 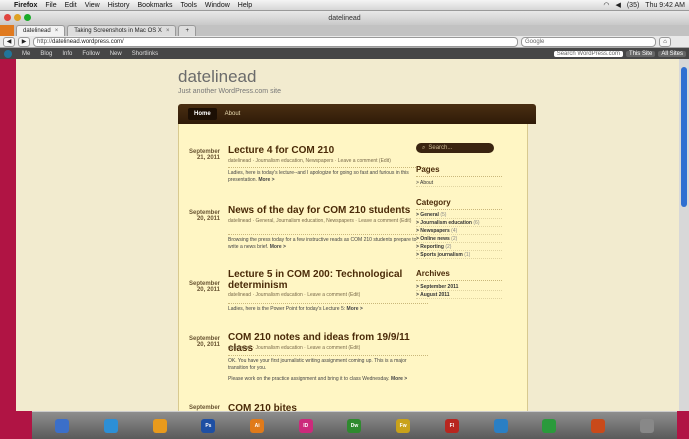 I want to click on close-window-icon, so click(x=7, y=17).